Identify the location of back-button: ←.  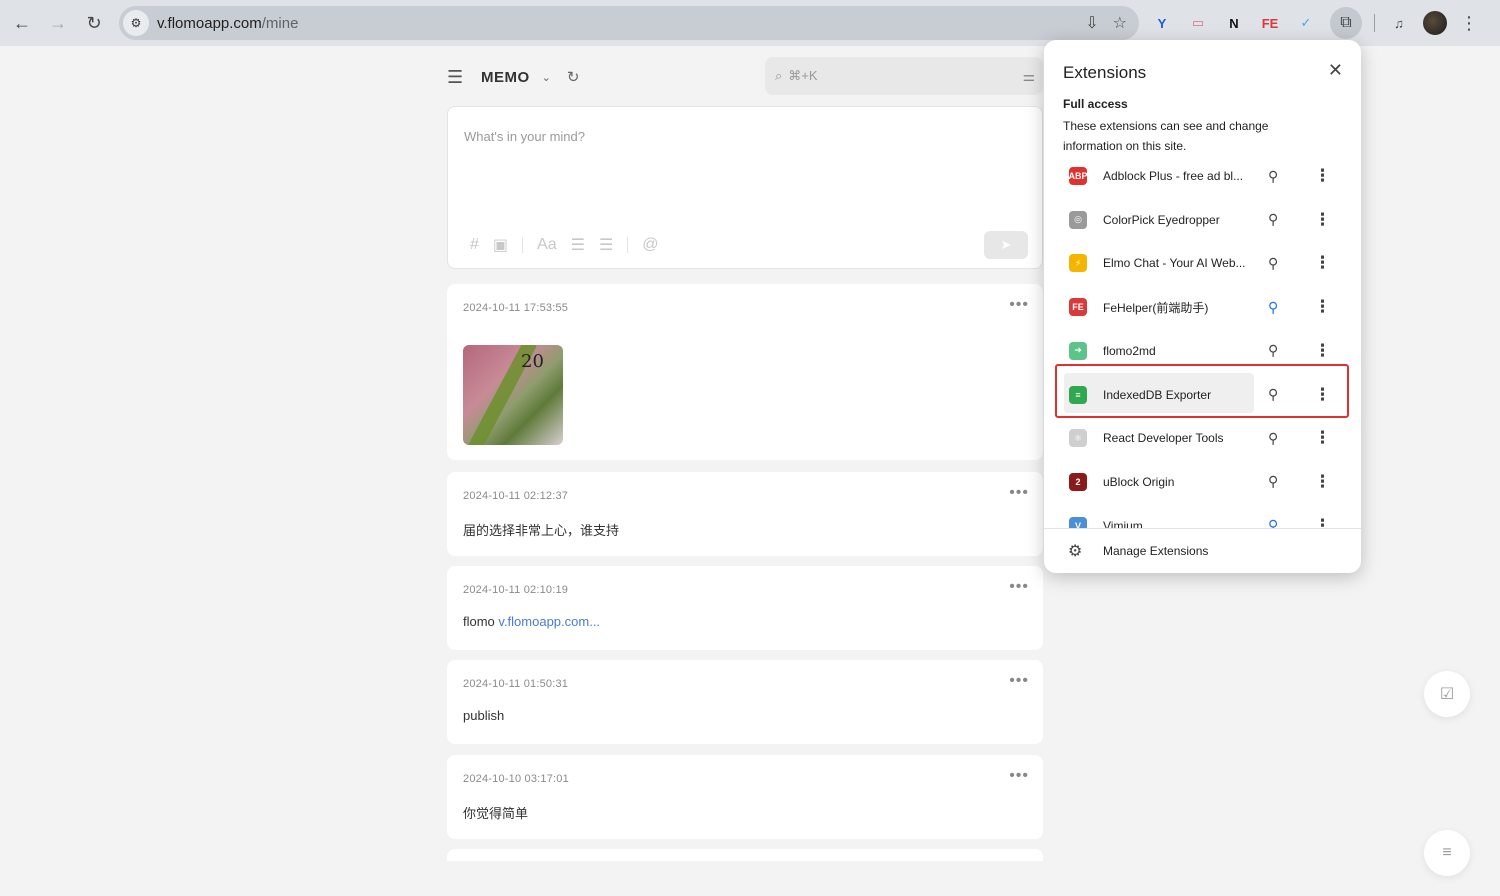
(22, 23).